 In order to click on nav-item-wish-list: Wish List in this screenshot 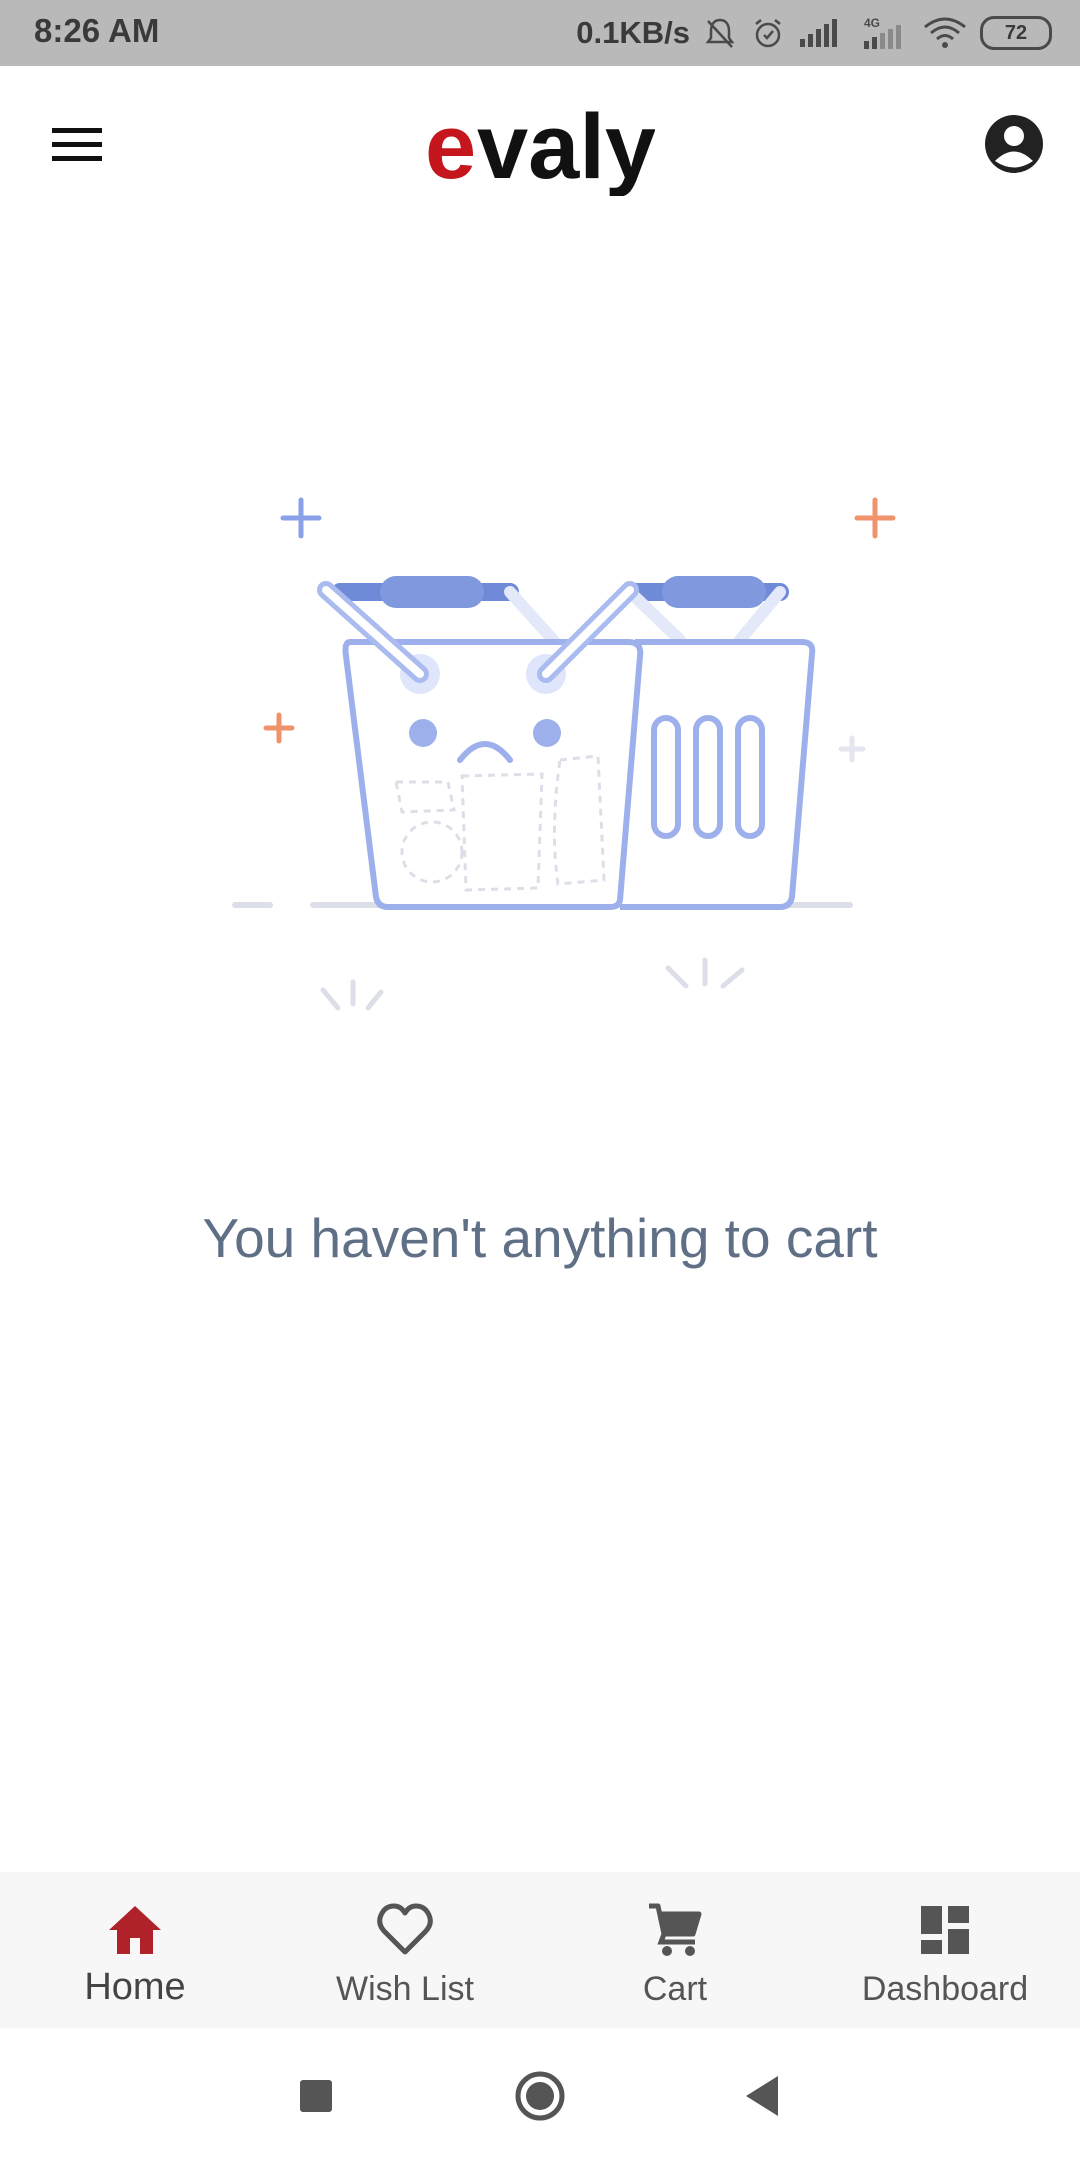, I will do `click(405, 1950)`.